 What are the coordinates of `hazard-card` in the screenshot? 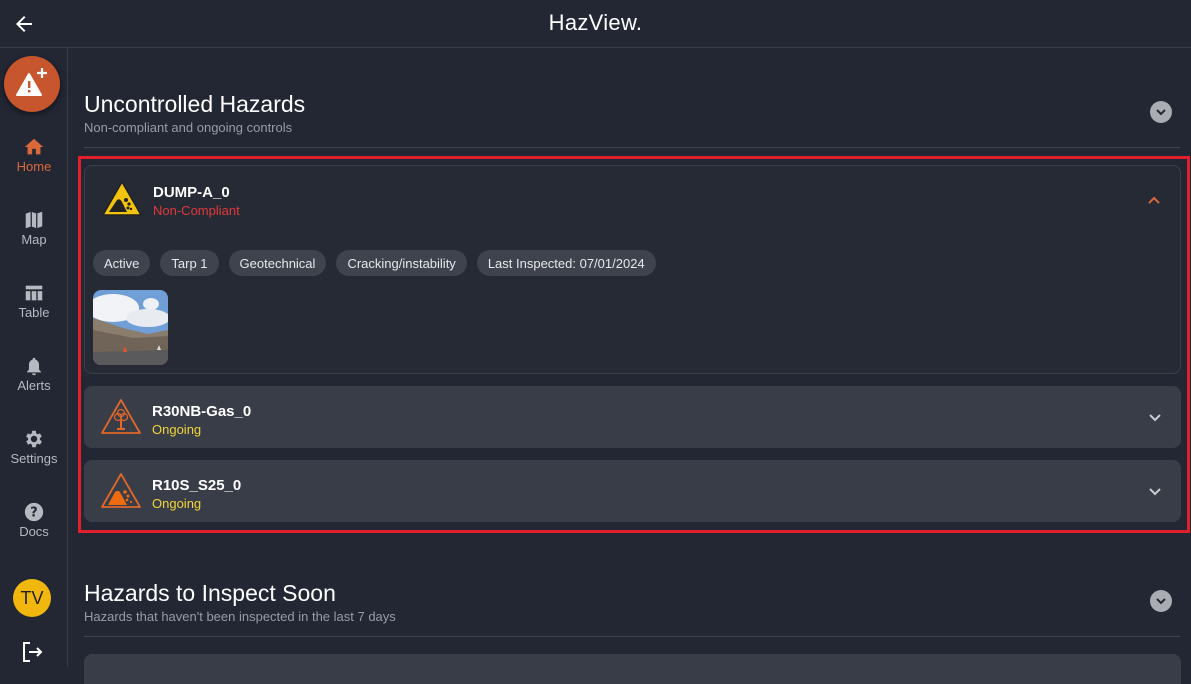 It's located at (632, 669).